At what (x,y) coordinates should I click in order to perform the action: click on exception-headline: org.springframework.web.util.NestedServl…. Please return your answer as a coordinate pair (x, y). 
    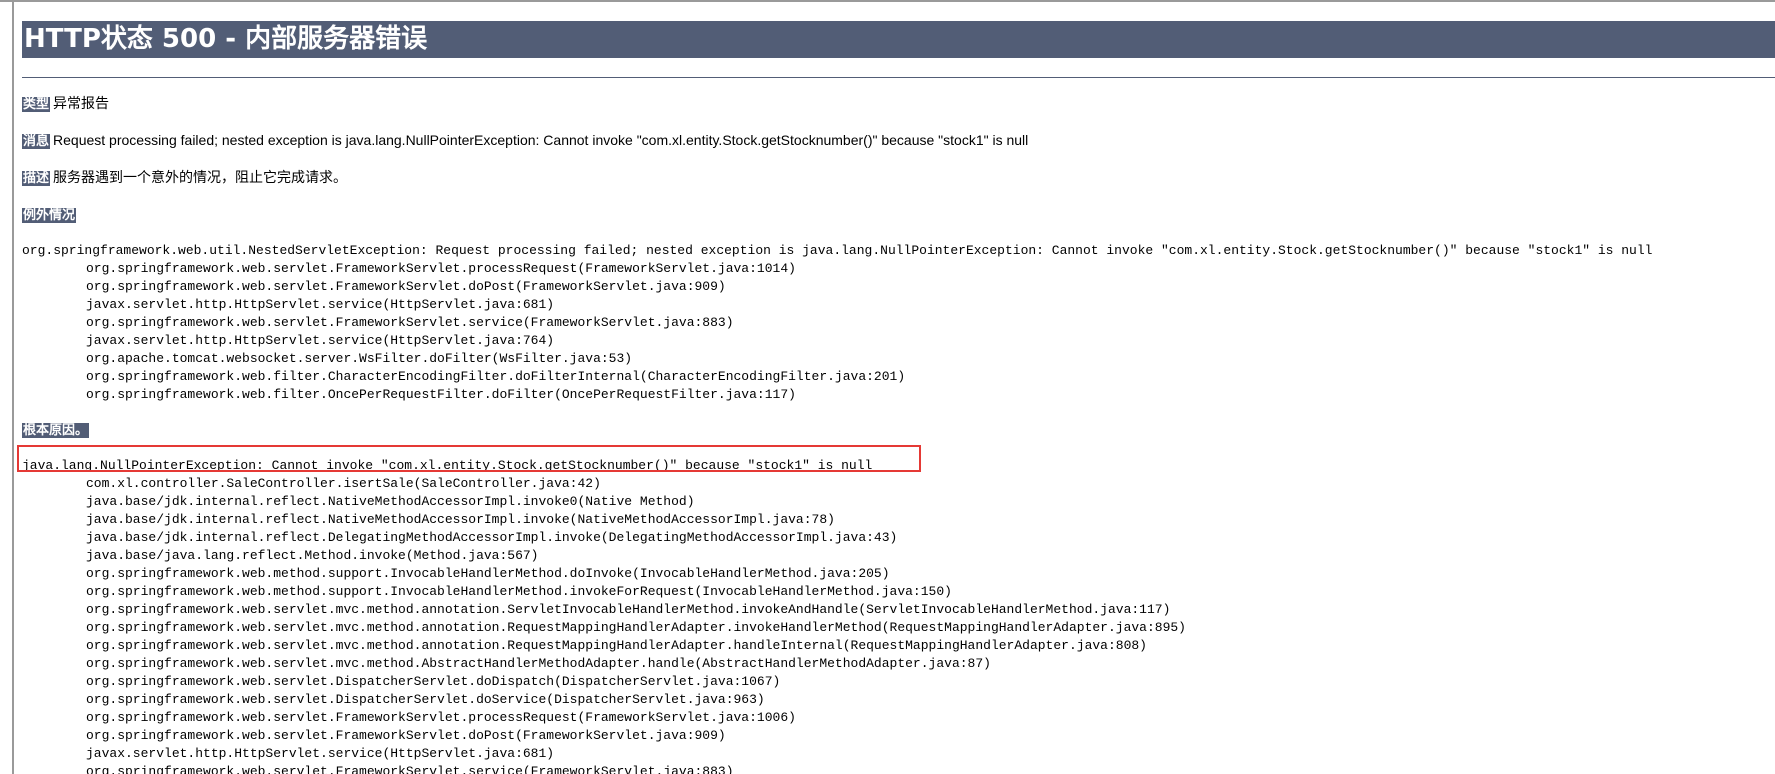
    Looking at the image, I should click on (837, 250).